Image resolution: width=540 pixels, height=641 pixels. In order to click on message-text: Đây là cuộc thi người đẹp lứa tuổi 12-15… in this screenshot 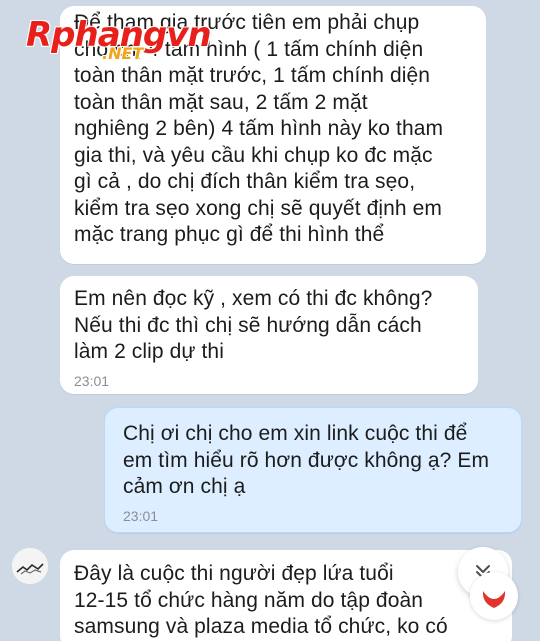, I will do `click(261, 600)`.